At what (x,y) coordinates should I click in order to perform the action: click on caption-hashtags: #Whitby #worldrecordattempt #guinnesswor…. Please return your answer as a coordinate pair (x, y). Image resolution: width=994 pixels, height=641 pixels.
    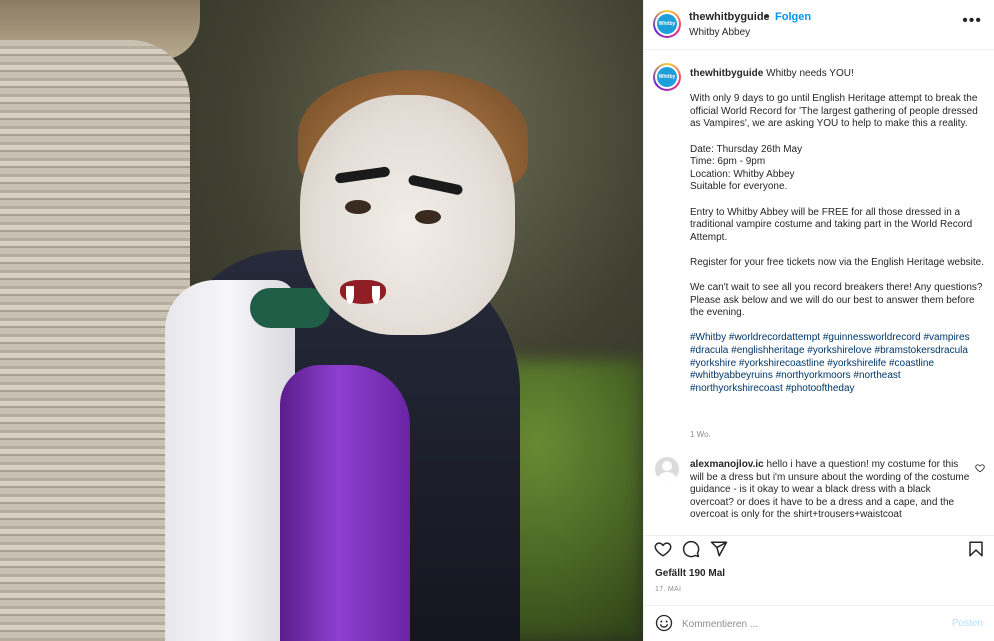
    Looking at the image, I should click on (837, 363).